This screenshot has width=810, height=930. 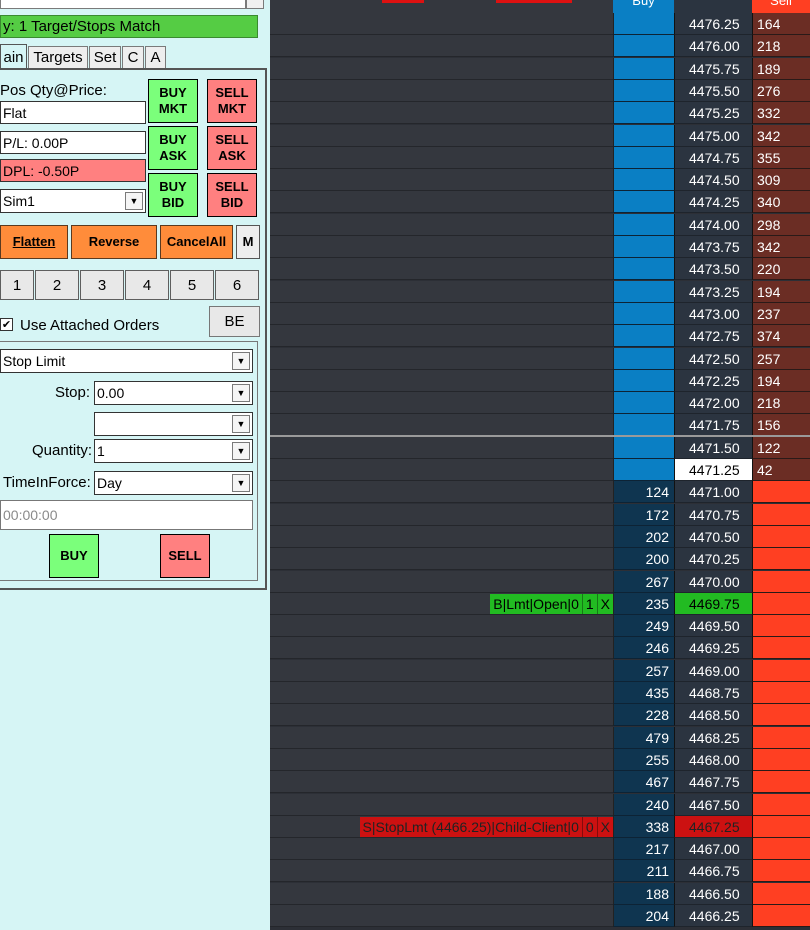 I want to click on ladder-row: 228 4468.50, so click(x=540, y=715).